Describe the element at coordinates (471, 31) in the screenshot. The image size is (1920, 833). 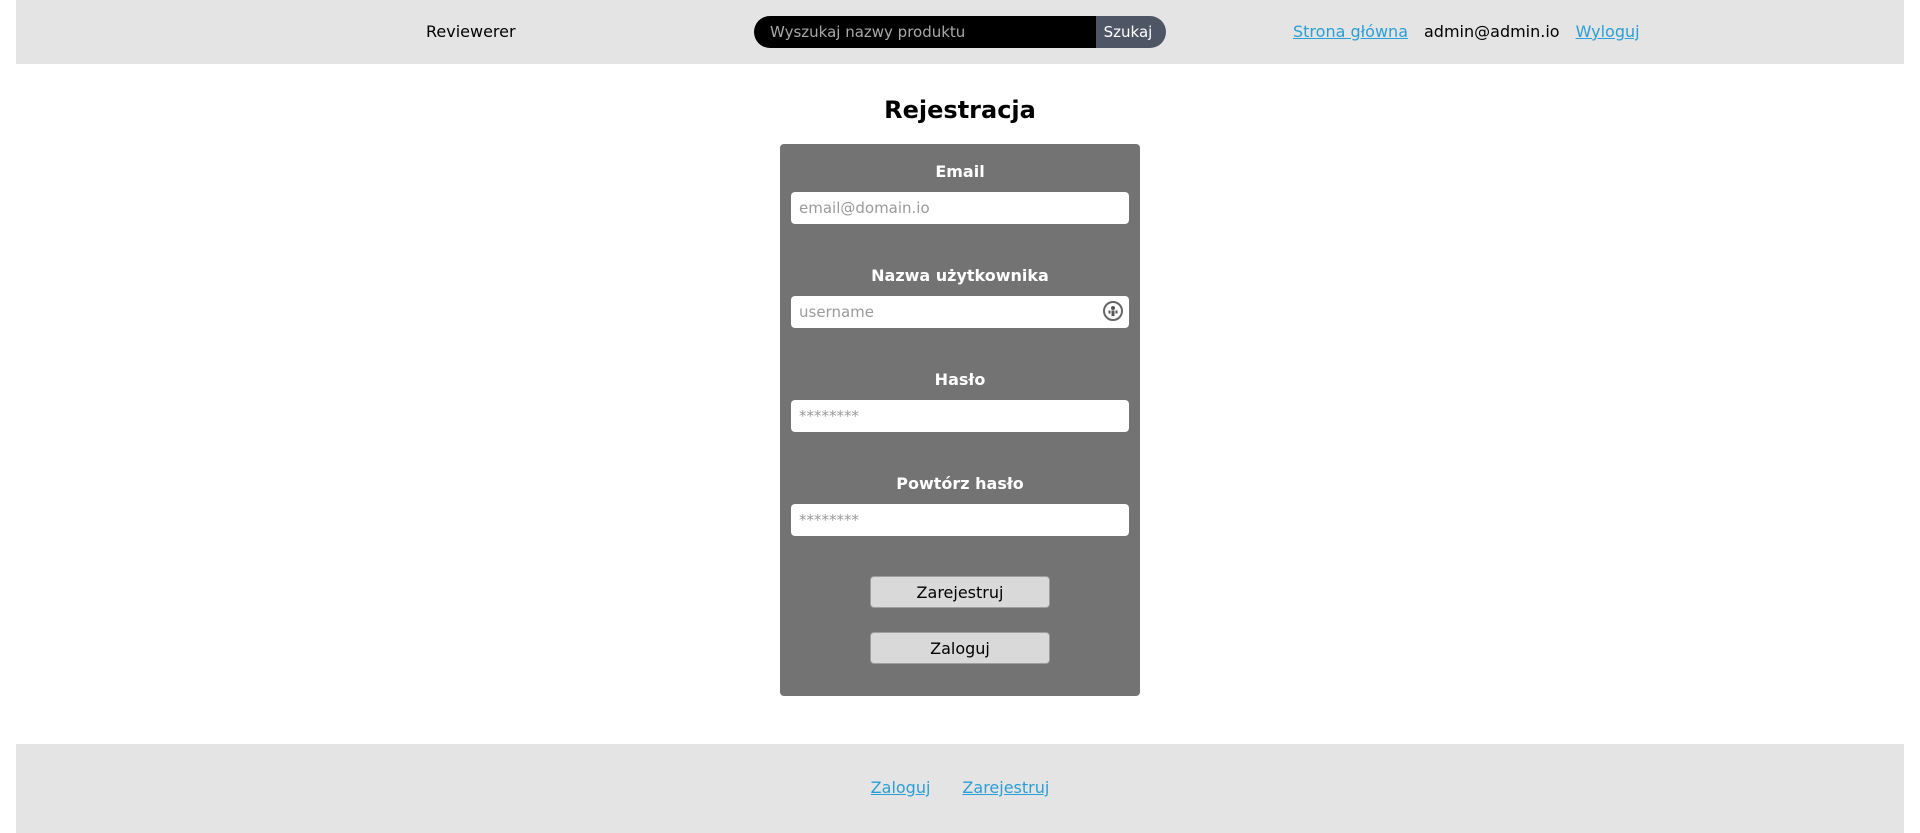
I see `brand-name: Reviewerer` at that location.